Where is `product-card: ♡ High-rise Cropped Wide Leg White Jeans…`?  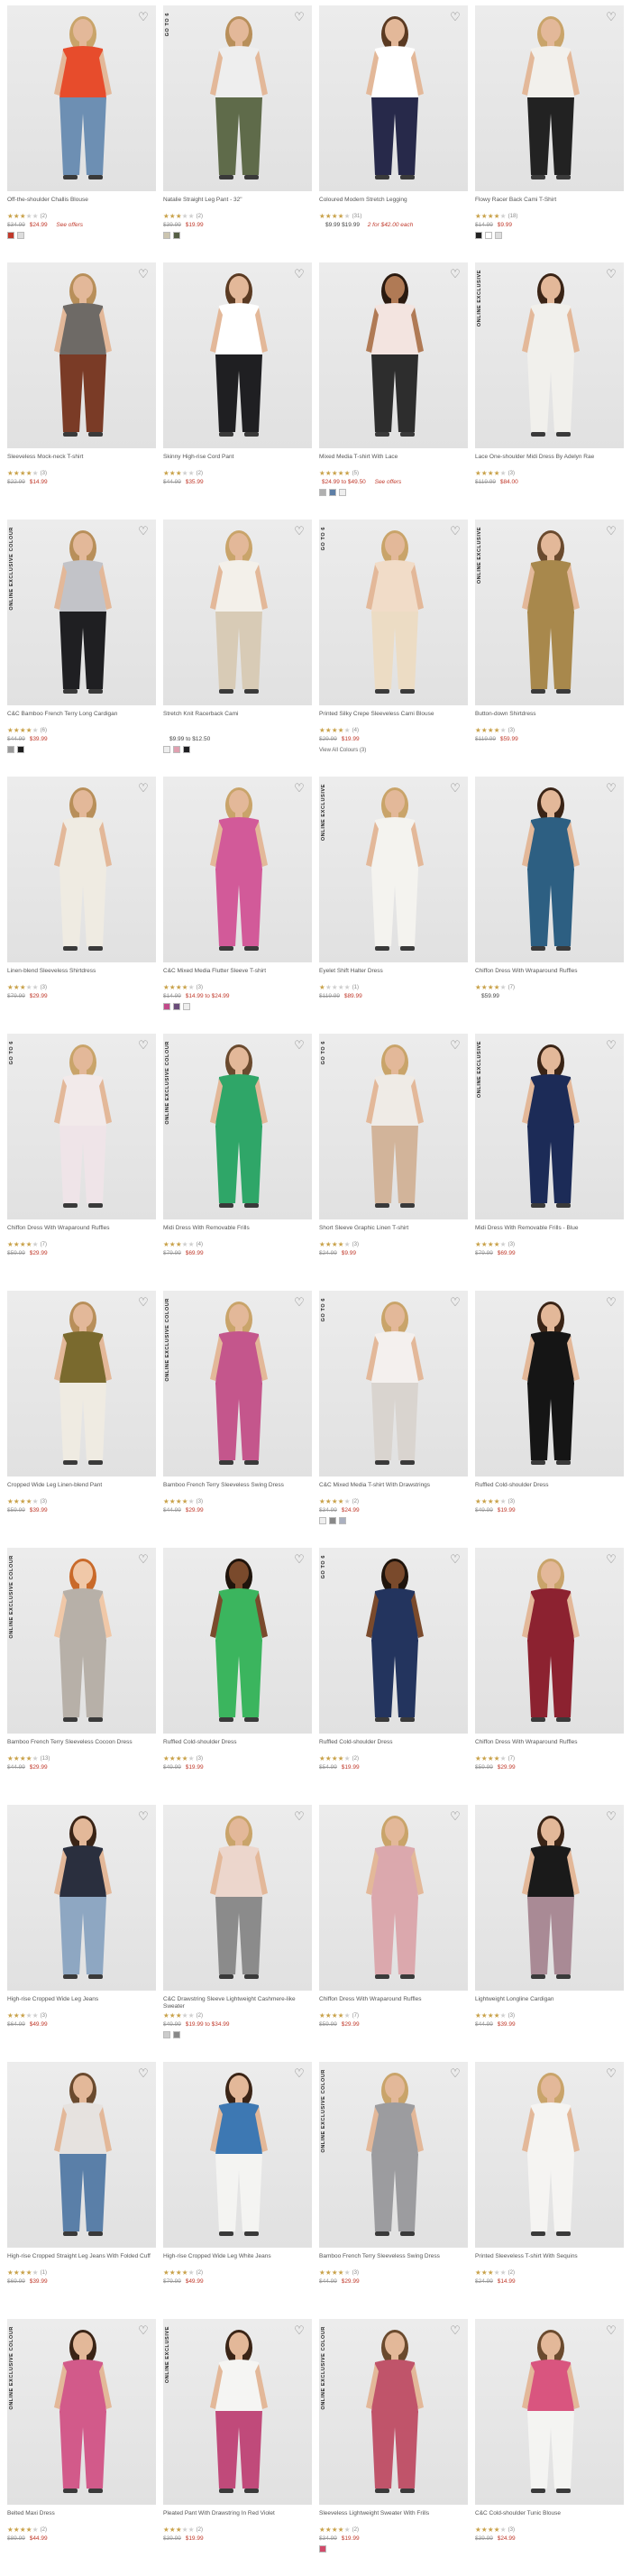
product-card: ♡ High-rise Cropped Wide Leg White Jeans… is located at coordinates (238, 2190).